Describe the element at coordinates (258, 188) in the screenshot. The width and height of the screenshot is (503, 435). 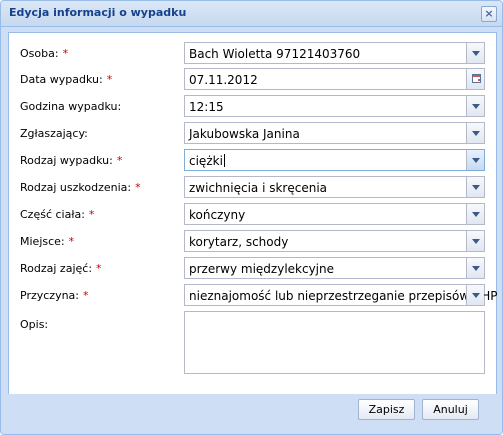
I see `rodzaj-uszkodzenia-value: zwichnięcia i skręcenia` at that location.